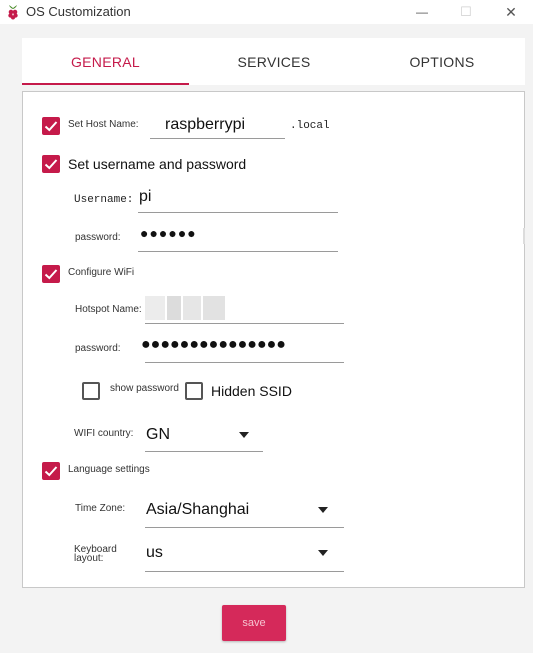  Describe the element at coordinates (254, 623) in the screenshot. I see `save-button: save` at that location.